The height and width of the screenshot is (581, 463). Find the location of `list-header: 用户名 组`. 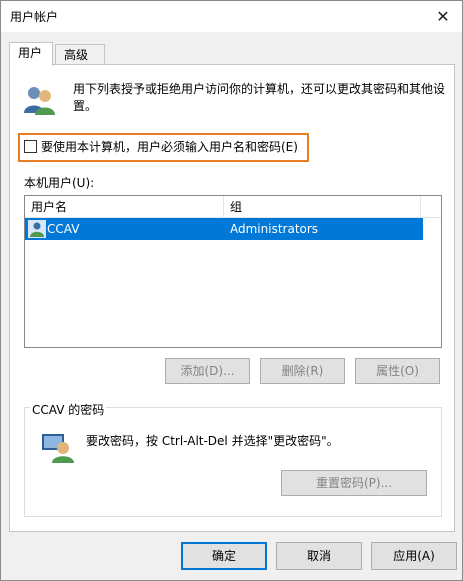

list-header: 用户名 组 is located at coordinates (233, 207).